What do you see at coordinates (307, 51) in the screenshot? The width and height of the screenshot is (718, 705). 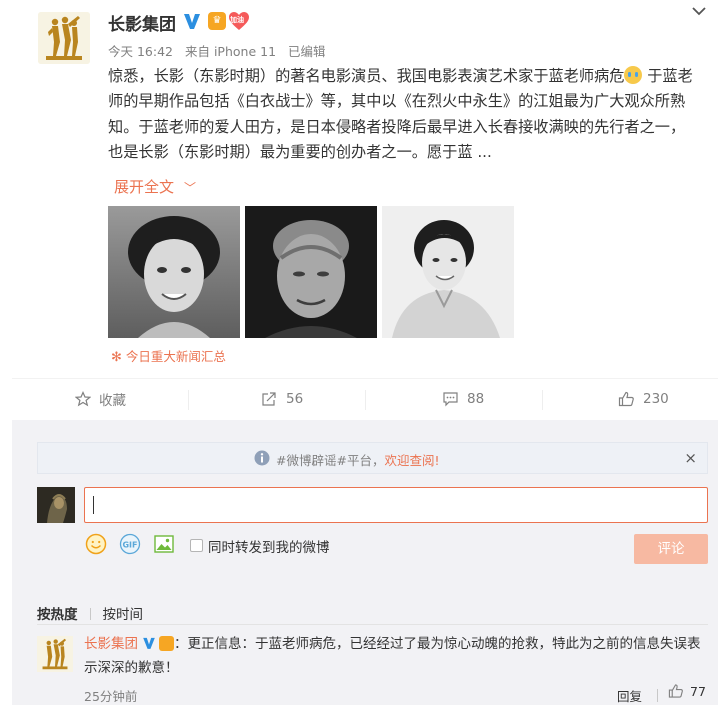 I see `post-edited: 已编辑` at bounding box center [307, 51].